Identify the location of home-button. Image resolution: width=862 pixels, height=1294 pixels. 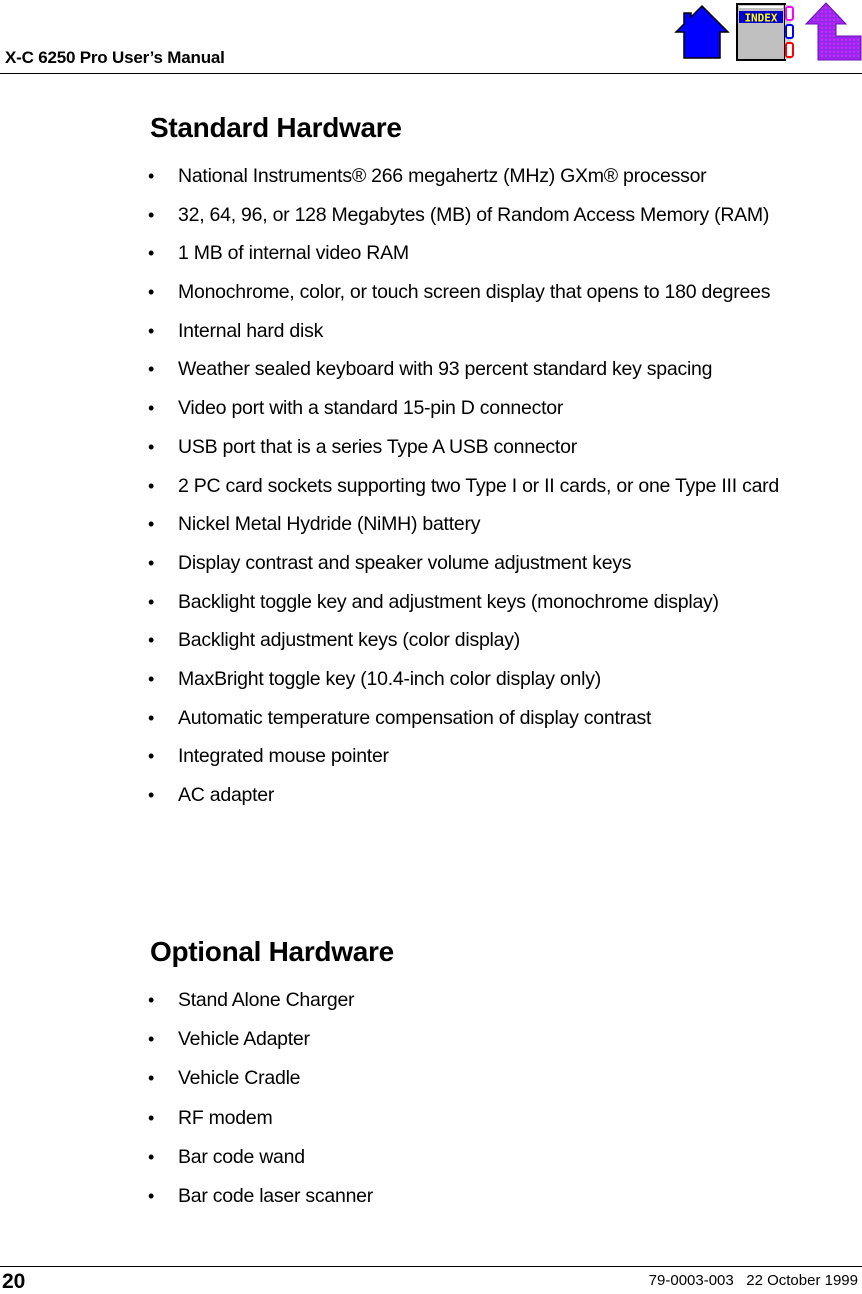
(702, 32).